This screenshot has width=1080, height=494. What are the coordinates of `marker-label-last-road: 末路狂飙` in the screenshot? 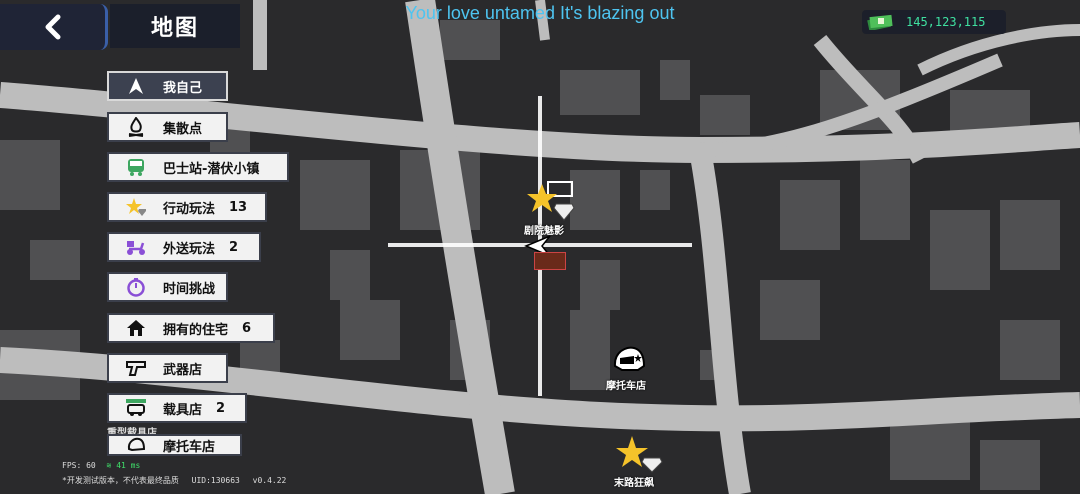 It's located at (634, 483).